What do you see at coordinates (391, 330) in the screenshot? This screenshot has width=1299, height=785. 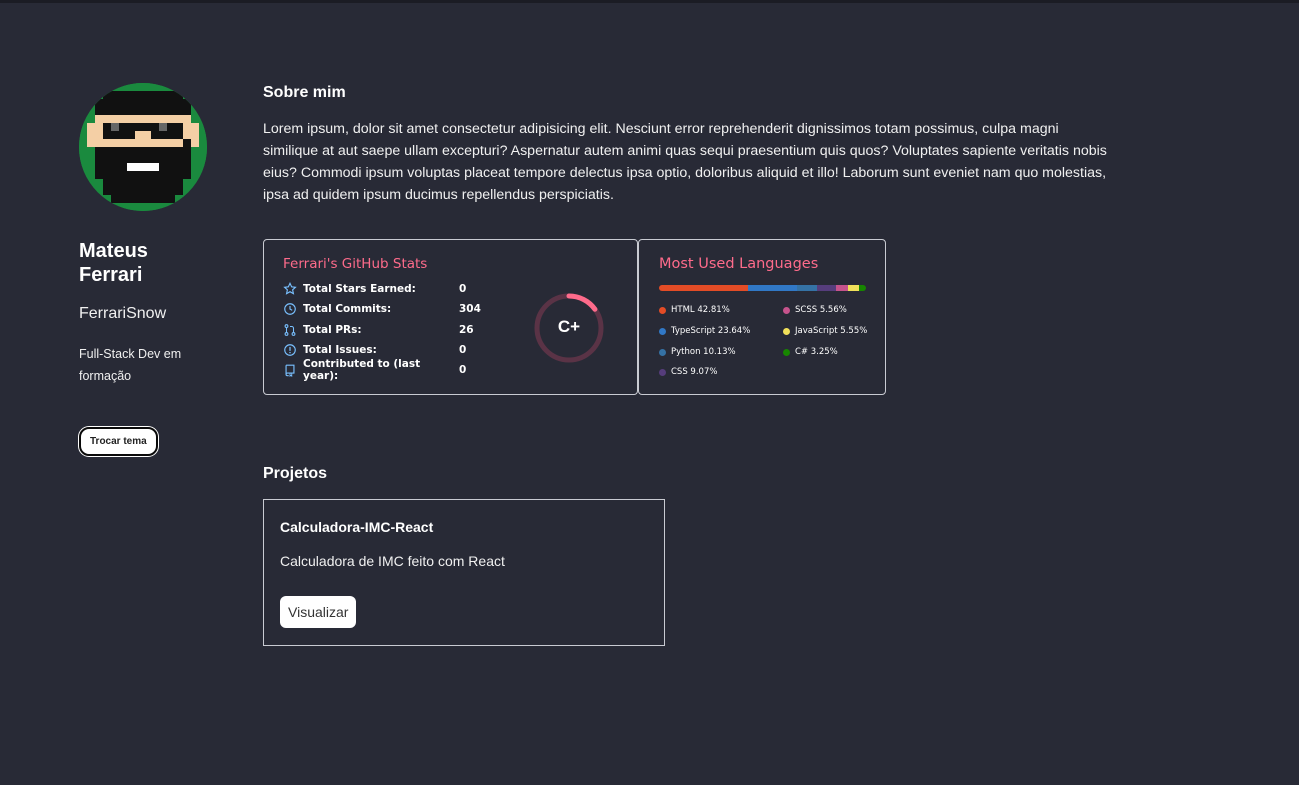 I see `stat-row-prs: Total PRs: 26` at bounding box center [391, 330].